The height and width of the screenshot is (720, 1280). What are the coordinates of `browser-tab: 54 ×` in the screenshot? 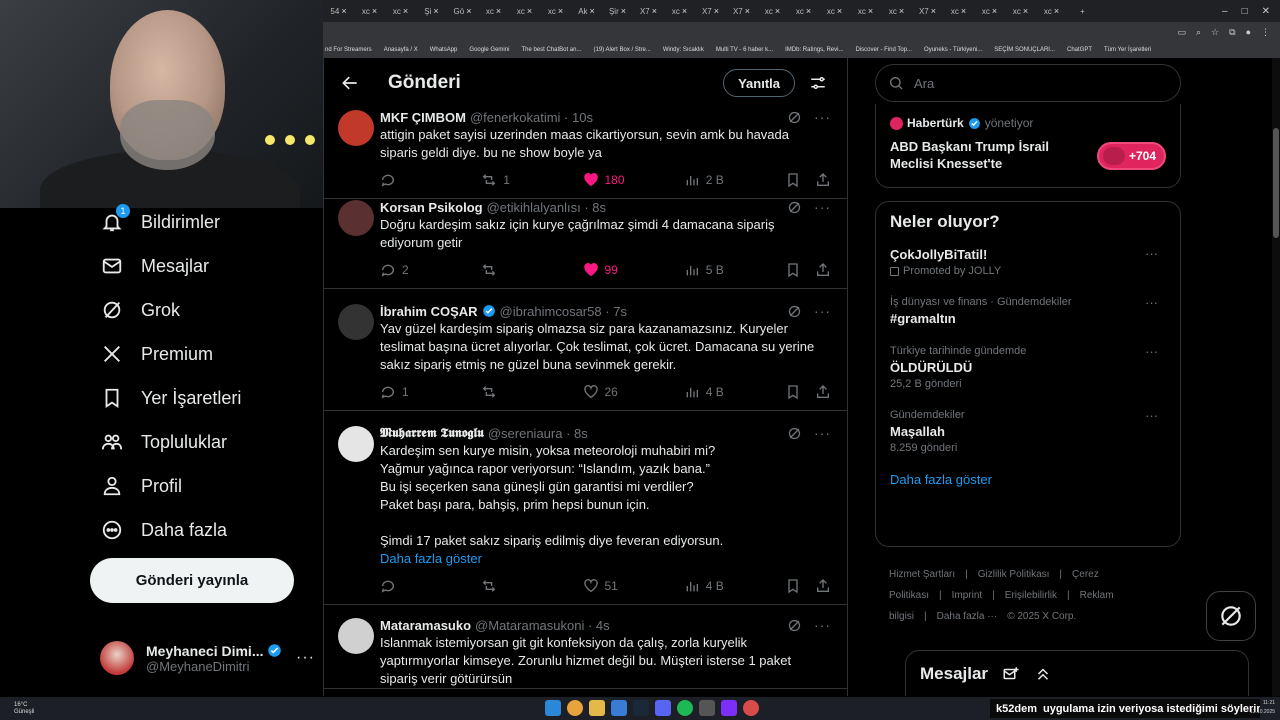 It's located at (338, 11).